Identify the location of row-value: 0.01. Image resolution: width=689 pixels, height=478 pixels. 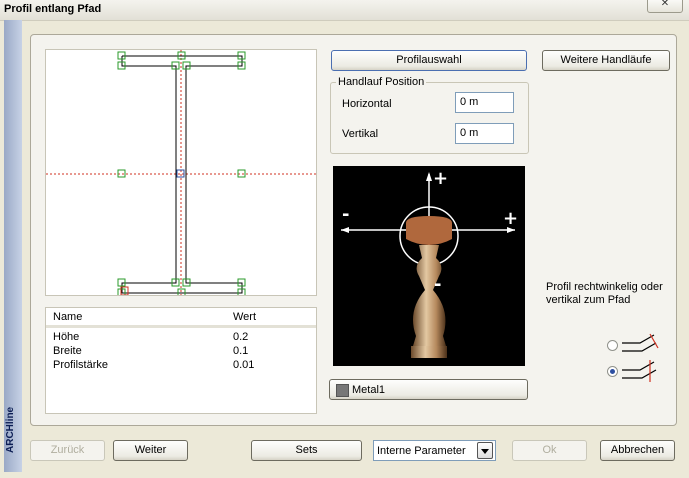
(244, 365).